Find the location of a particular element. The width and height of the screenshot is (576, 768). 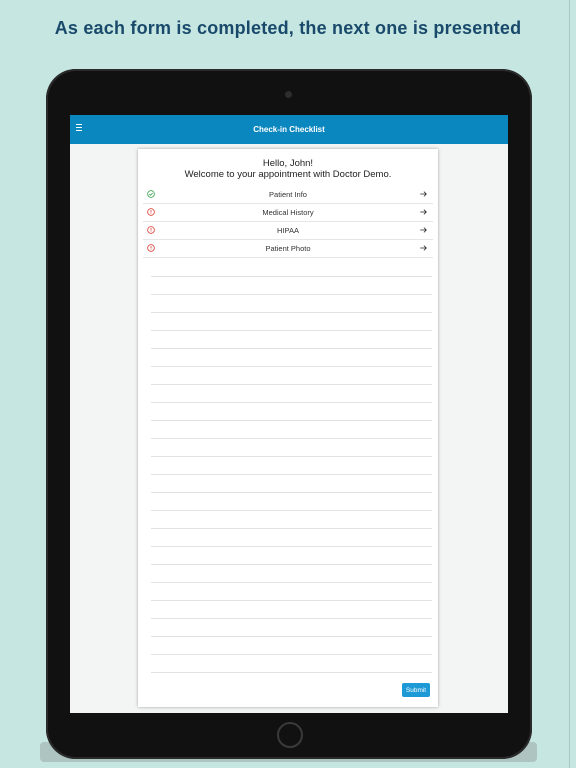

home-button is located at coordinates (290, 735).